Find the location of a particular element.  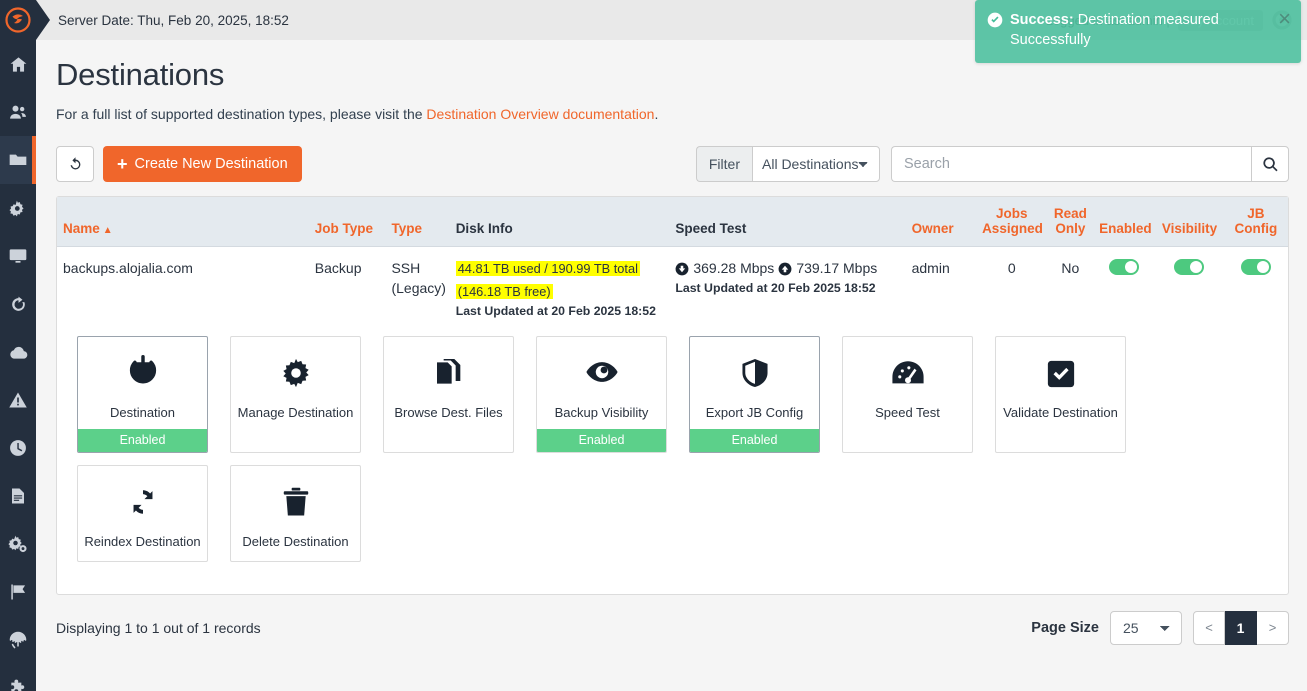

page-size-select: 25 is located at coordinates (1146, 627).